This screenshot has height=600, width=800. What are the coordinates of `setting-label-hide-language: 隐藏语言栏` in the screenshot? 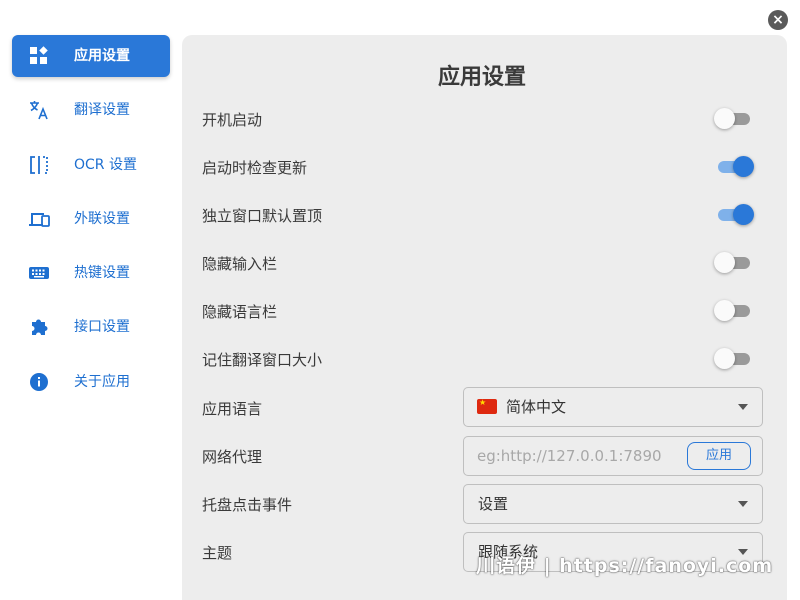 It's located at (240, 312).